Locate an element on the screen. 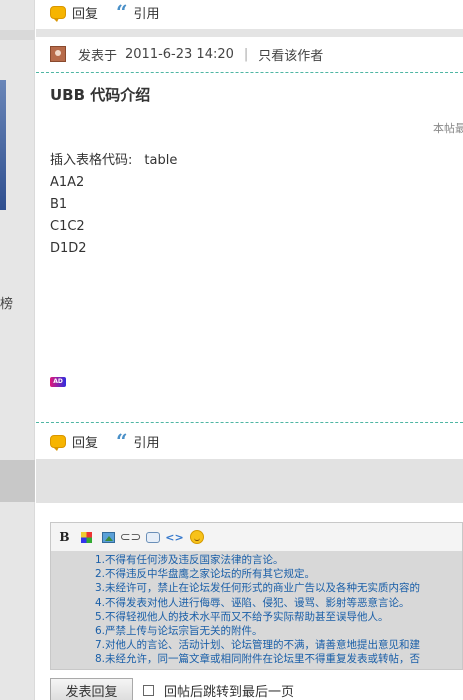 The height and width of the screenshot is (700, 463). left-clipped-text: 榜 is located at coordinates (7, 304).